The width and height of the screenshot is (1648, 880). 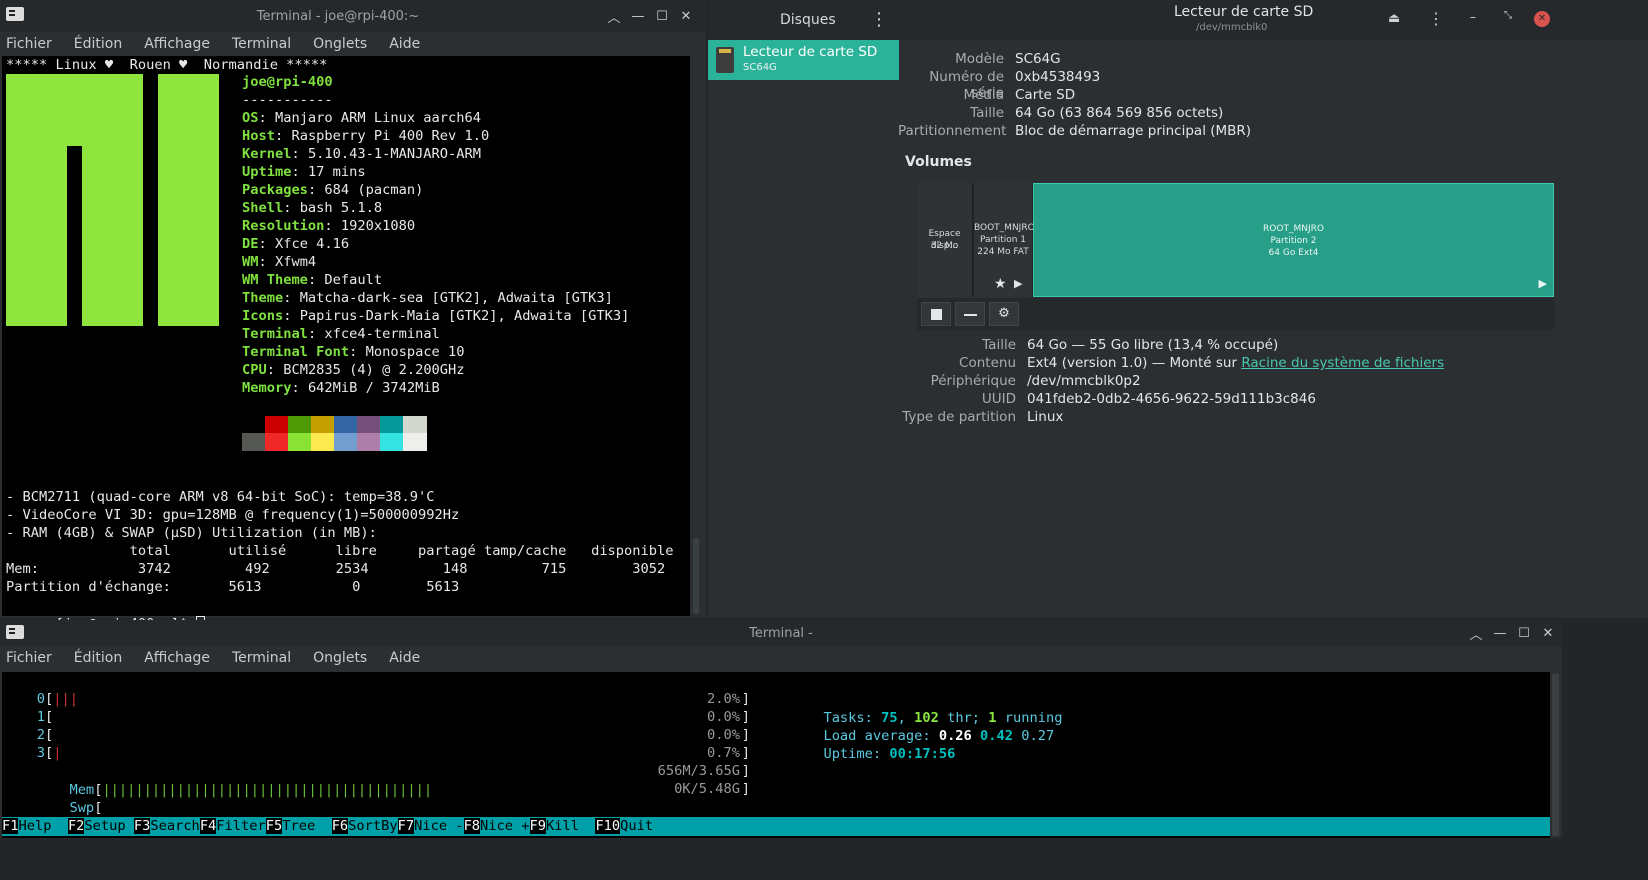 I want to click on volume-prop-label: Périphérique, so click(x=973, y=381).